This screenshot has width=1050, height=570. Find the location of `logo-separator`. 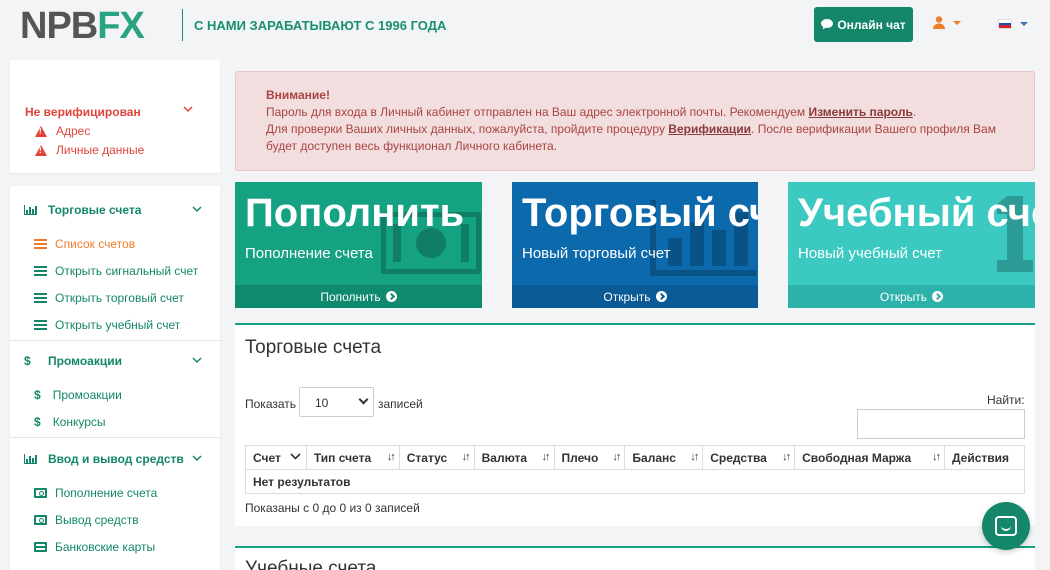

logo-separator is located at coordinates (182, 25).